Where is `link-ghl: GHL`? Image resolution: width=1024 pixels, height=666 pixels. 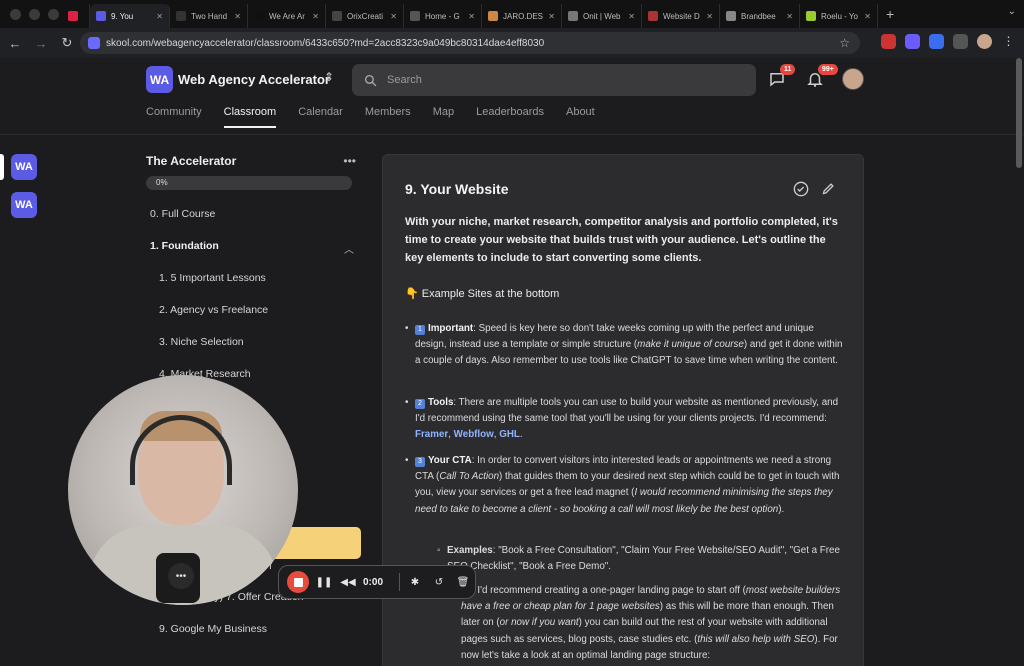 link-ghl: GHL is located at coordinates (509, 434).